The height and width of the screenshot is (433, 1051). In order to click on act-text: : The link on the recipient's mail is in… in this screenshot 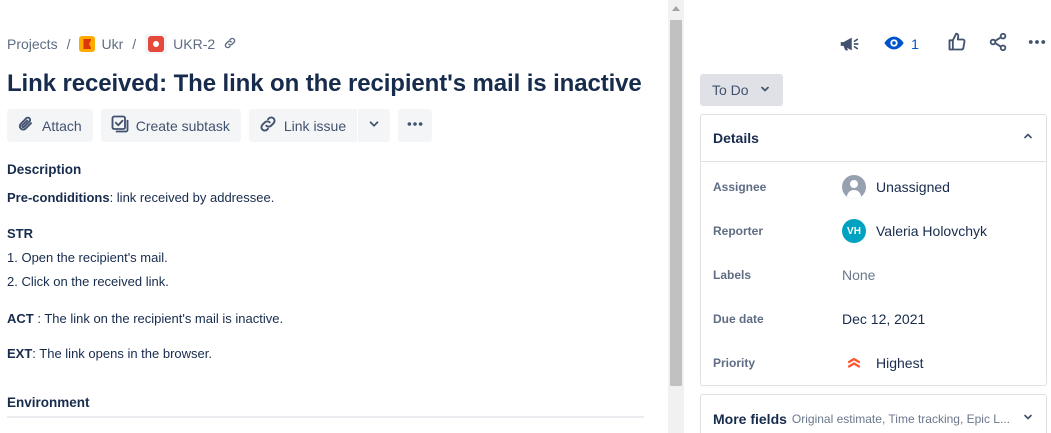, I will do `click(158, 318)`.